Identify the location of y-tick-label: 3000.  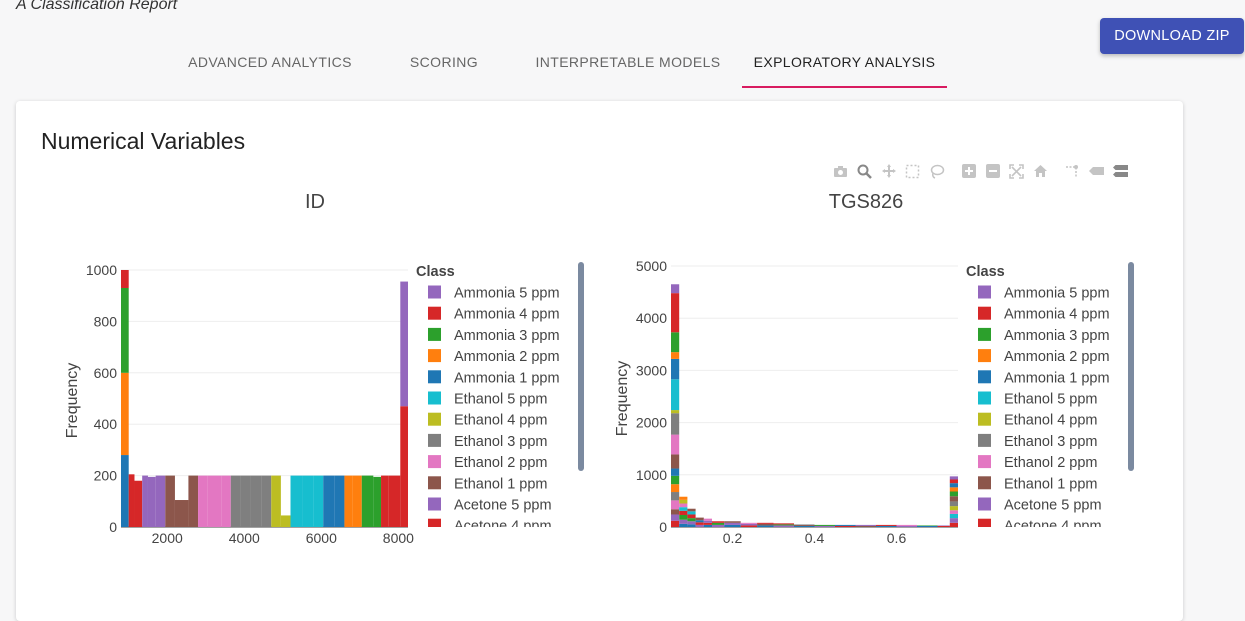
(651, 370).